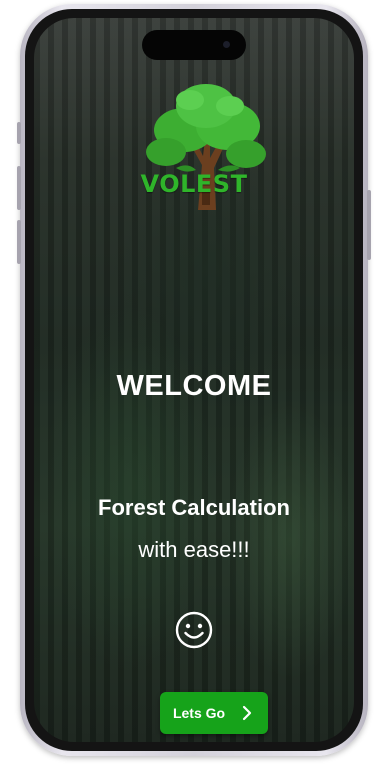 This screenshot has height=765, width=386. Describe the element at coordinates (369, 225) in the screenshot. I see `power-button` at that location.